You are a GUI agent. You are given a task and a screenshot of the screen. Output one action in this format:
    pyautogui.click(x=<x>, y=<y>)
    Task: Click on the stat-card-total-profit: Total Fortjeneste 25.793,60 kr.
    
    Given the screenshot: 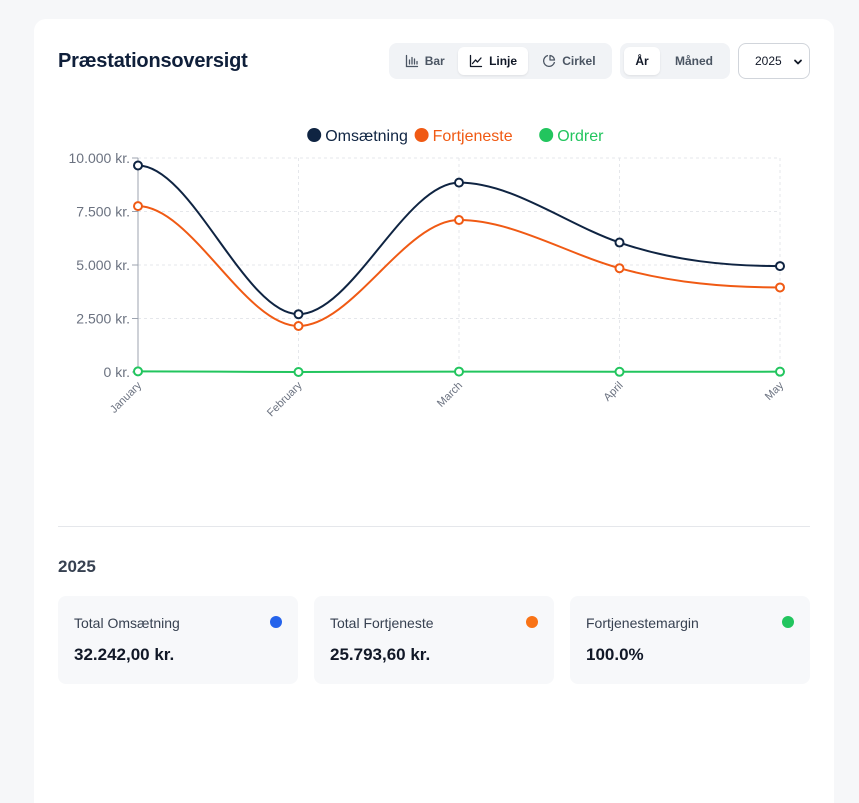 What is the action you would take?
    pyautogui.click(x=434, y=640)
    